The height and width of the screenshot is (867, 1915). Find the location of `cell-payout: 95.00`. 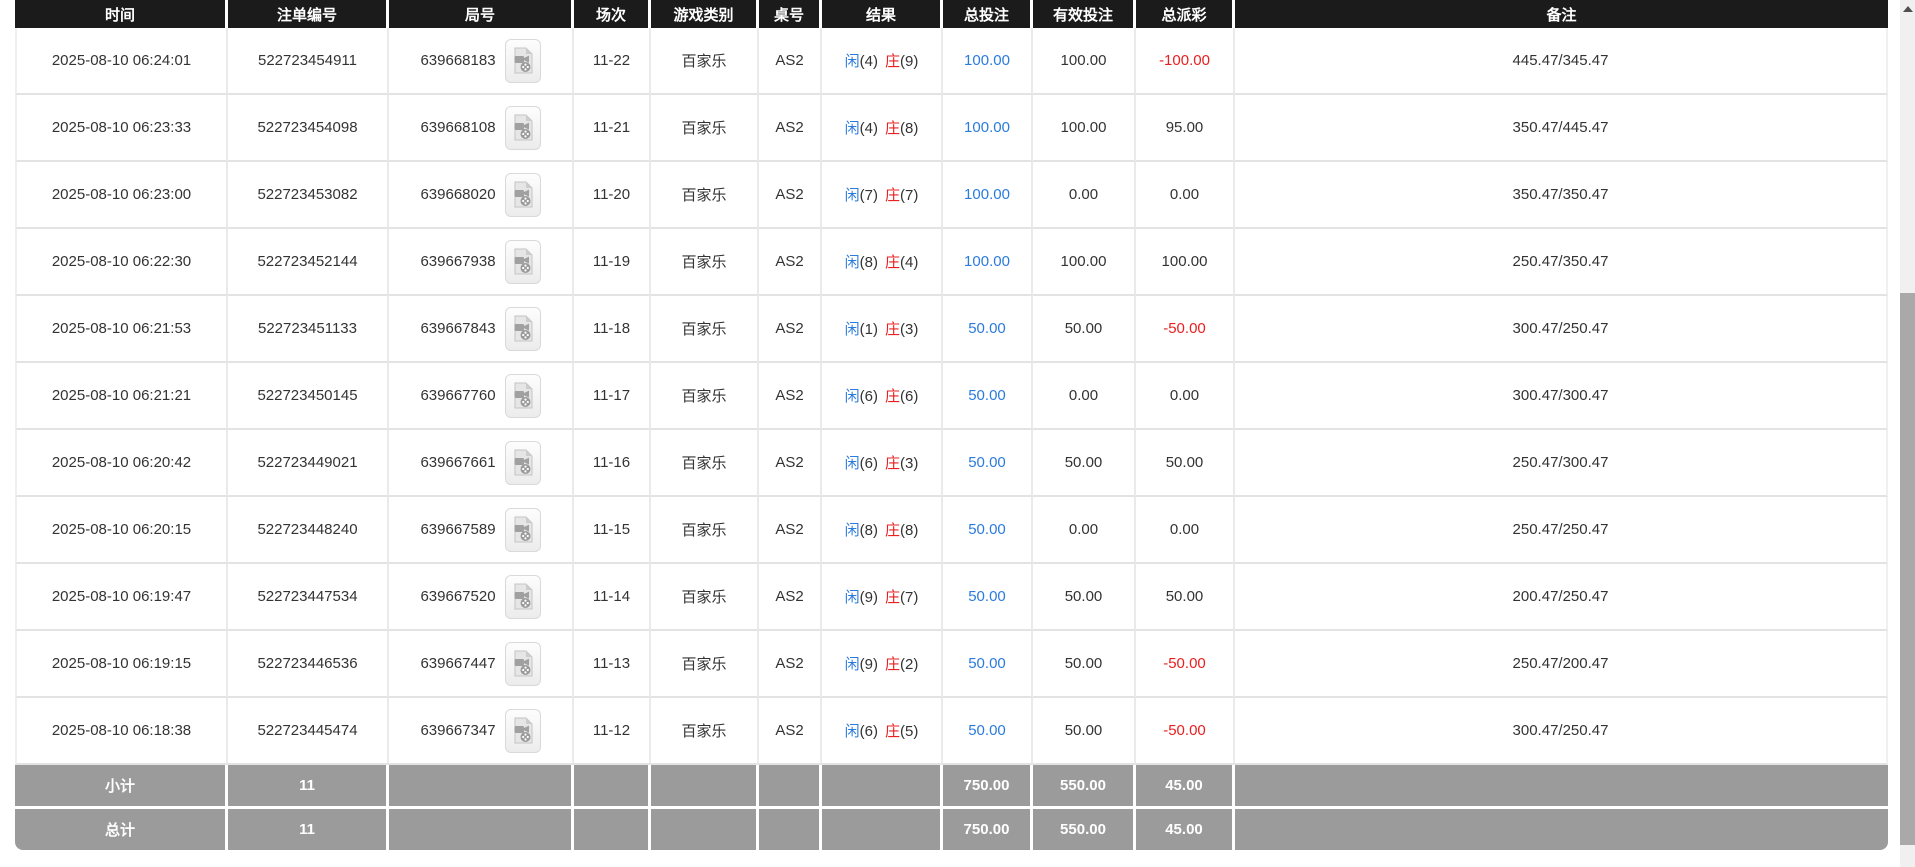

cell-payout: 95.00 is located at coordinates (1185, 128).